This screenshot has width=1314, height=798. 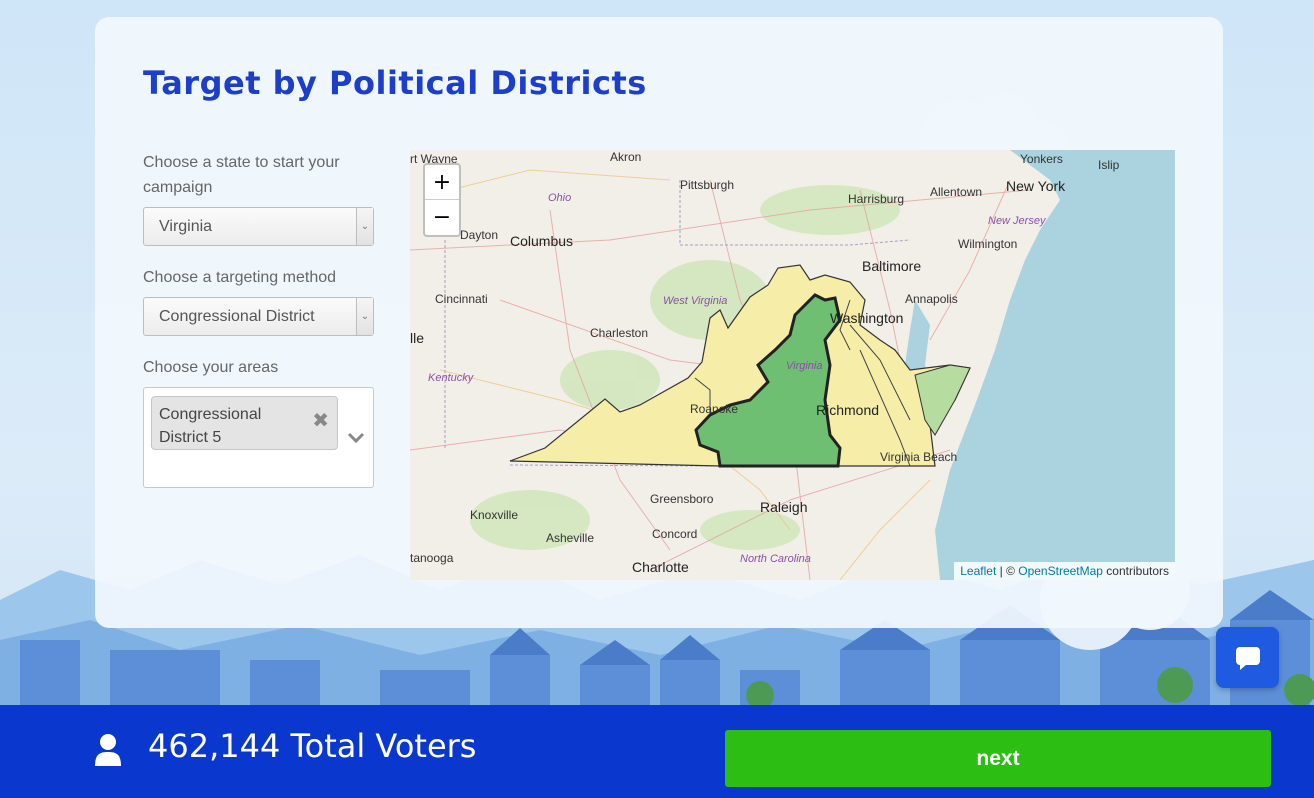 What do you see at coordinates (356, 437) in the screenshot?
I see `chevron-down-icon` at bounding box center [356, 437].